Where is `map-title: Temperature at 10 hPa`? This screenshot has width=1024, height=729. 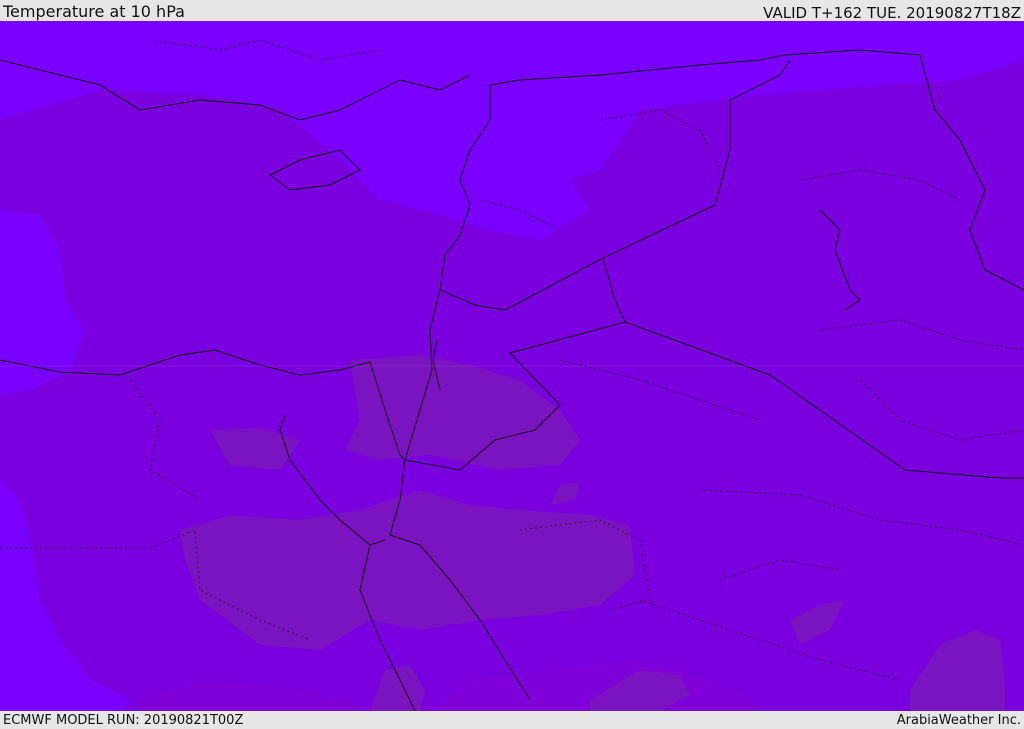 map-title: Temperature at 10 hPa is located at coordinates (94, 11).